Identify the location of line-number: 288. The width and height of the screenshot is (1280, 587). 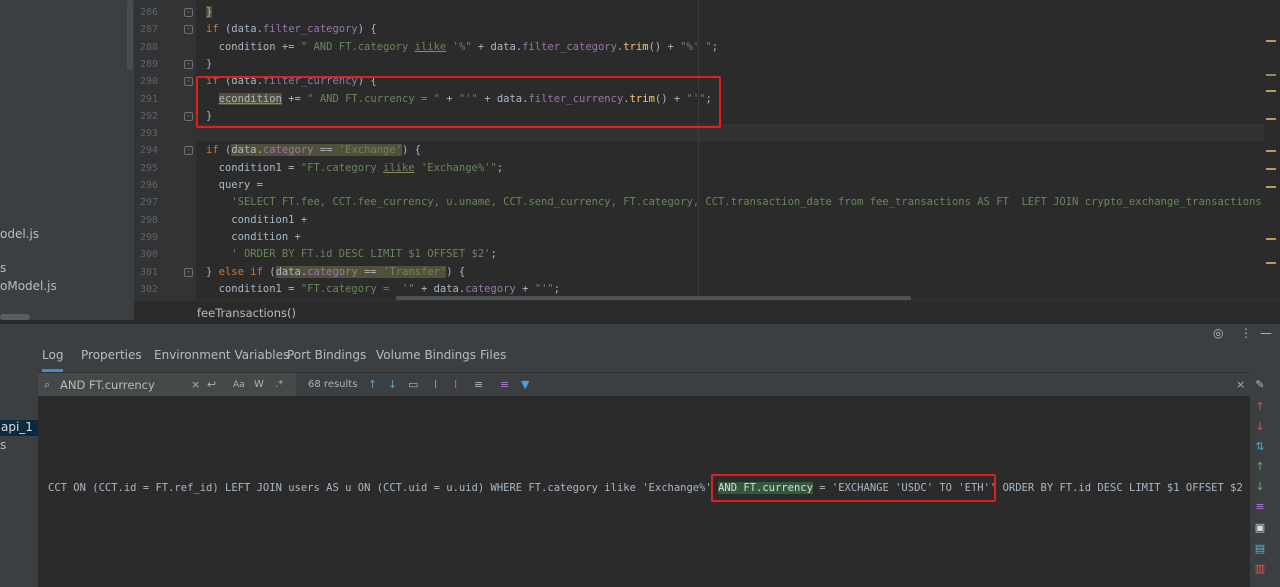
(148, 47).